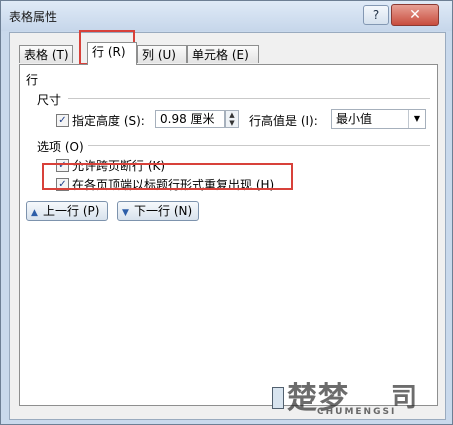  Describe the element at coordinates (354, 119) in the screenshot. I see `row-height-mode-value: 最小值` at that location.